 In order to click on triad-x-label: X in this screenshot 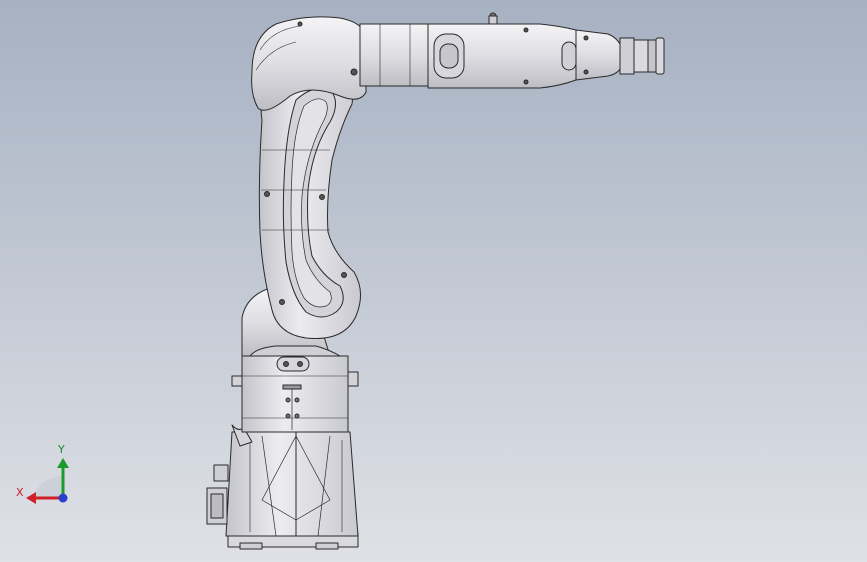, I will do `click(20, 492)`.